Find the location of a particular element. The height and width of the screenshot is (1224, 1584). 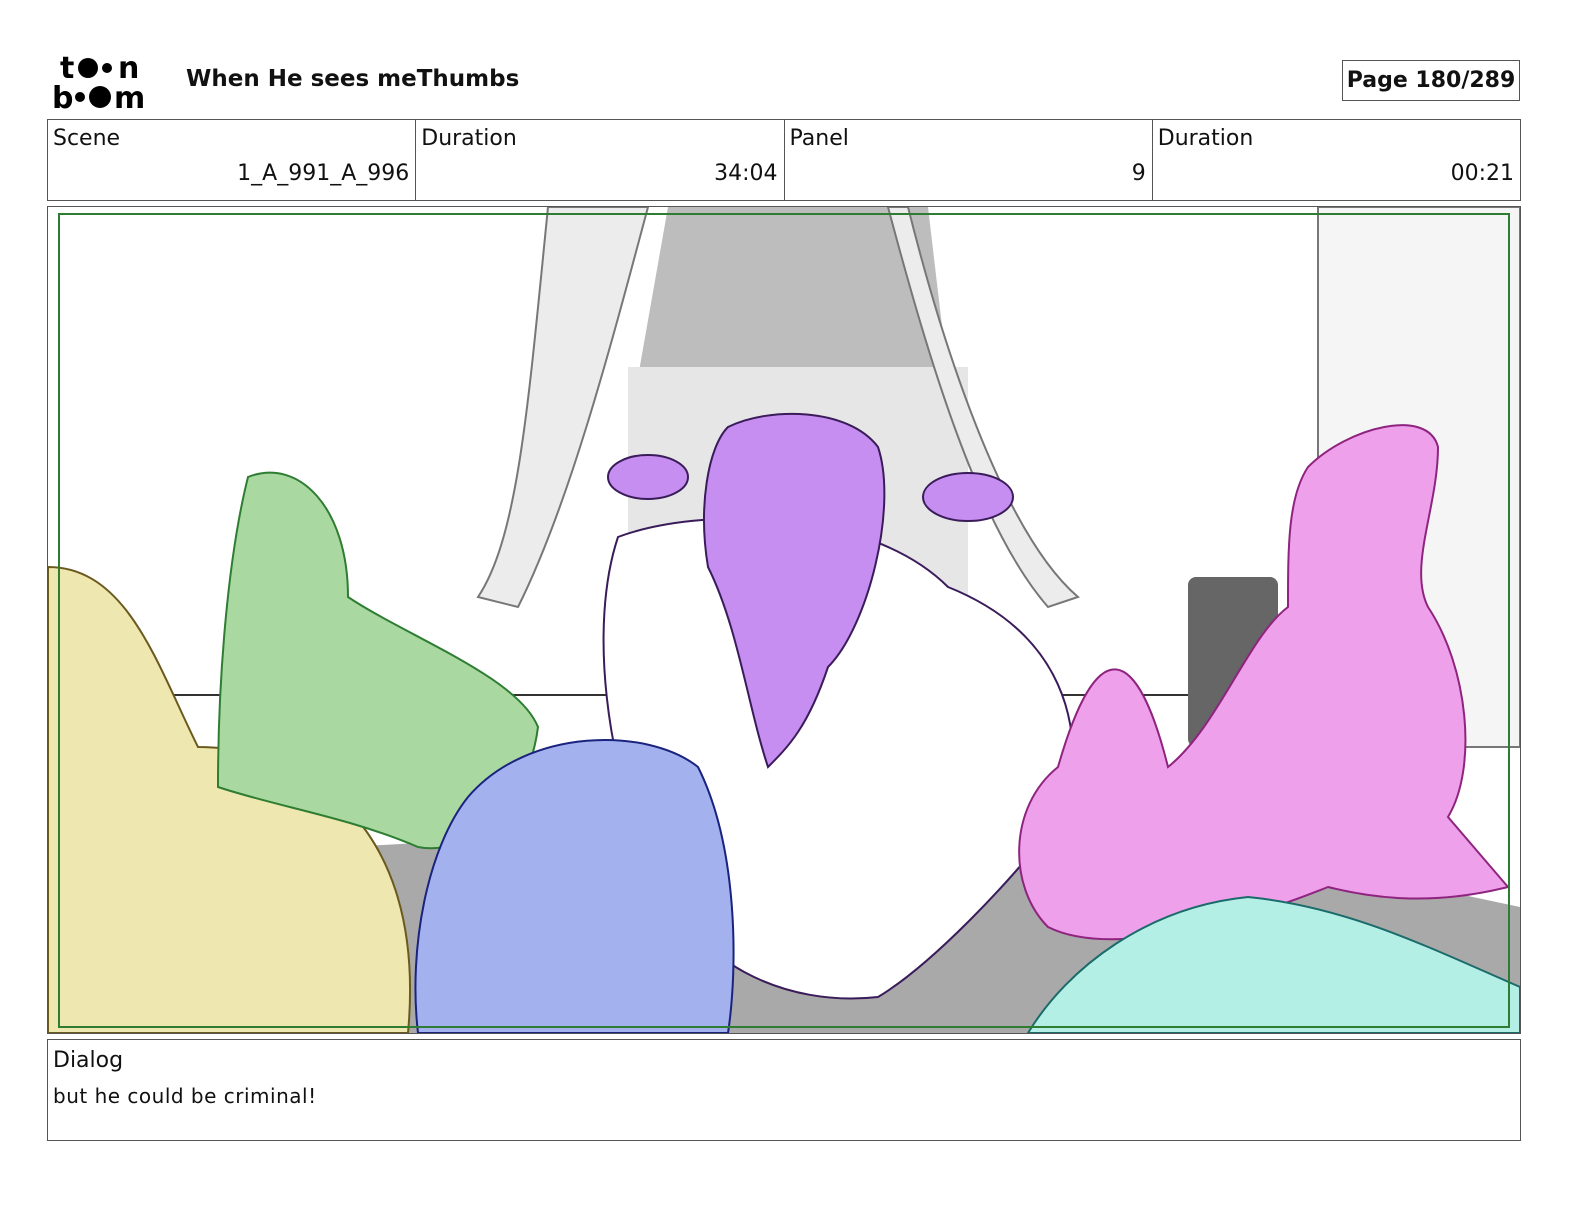

page-indicator: Page 180/289 is located at coordinates (1431, 80).